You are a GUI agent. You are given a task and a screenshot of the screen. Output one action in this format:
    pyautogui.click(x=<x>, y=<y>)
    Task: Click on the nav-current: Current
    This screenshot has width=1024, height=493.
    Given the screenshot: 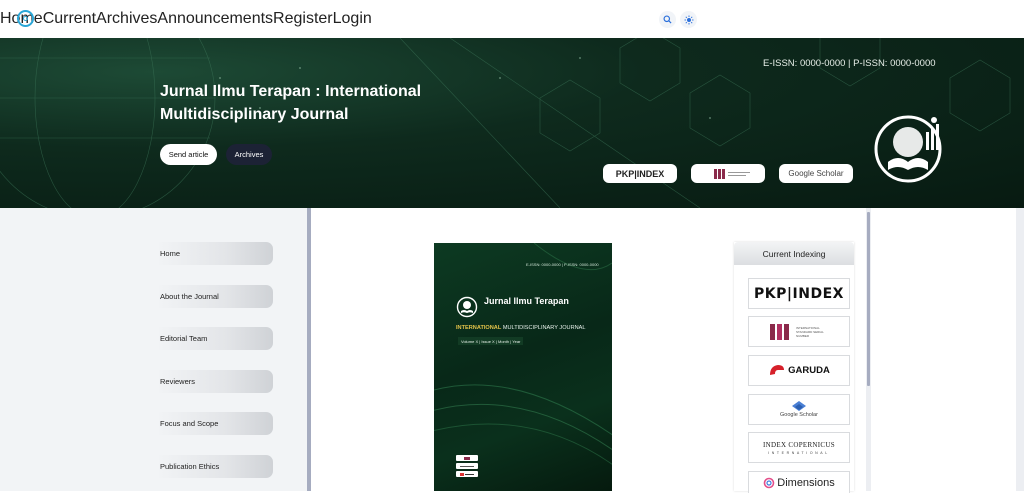 What is the action you would take?
    pyautogui.click(x=69, y=19)
    